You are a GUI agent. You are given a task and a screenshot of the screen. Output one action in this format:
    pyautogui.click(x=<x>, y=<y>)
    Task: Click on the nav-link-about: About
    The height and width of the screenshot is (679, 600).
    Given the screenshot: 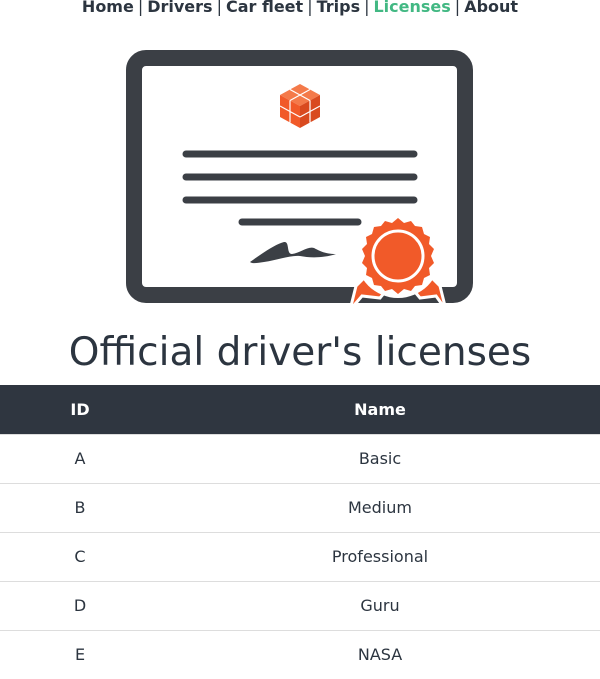 What is the action you would take?
    pyautogui.click(x=491, y=8)
    